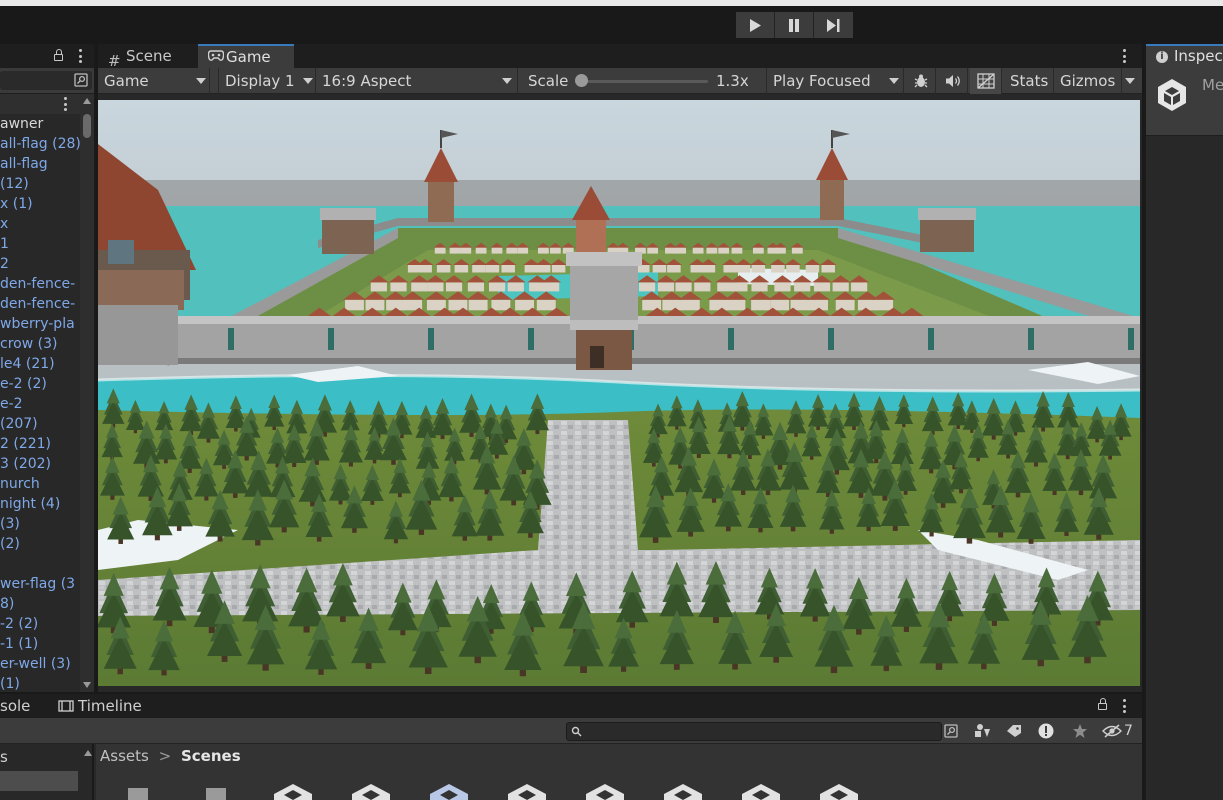 Image resolution: width=1223 pixels, height=800 pixels. I want to click on hierarchy-item: x, so click(41, 224).